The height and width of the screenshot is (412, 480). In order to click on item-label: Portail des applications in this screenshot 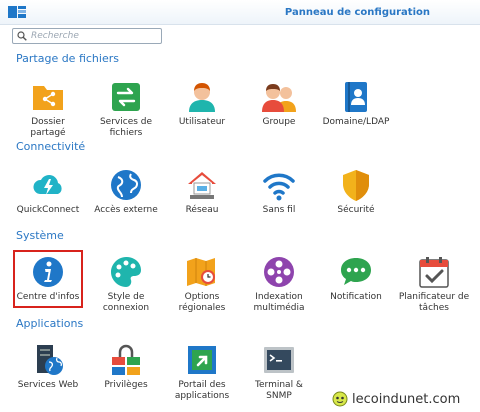, I will do `click(202, 390)`.